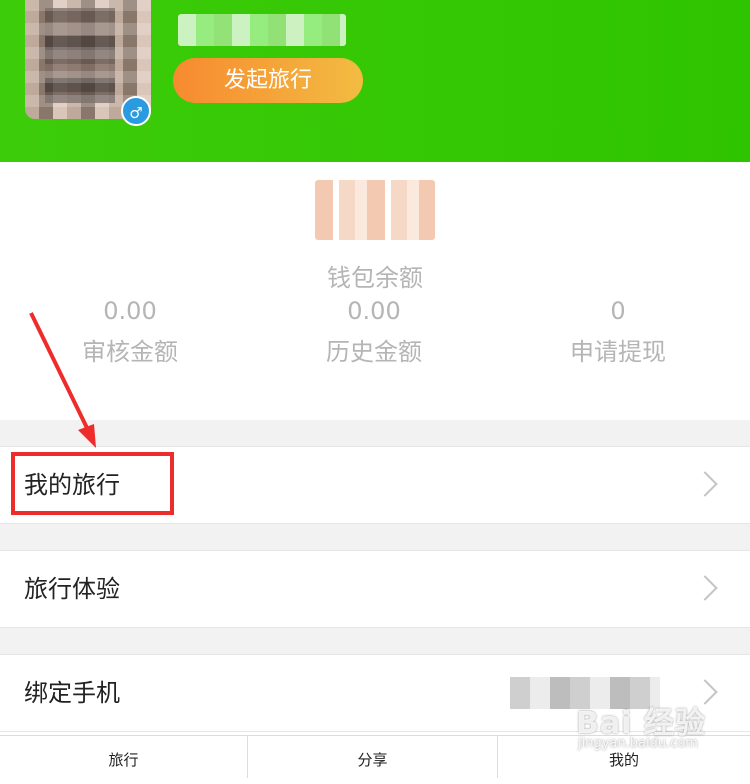 The width and height of the screenshot is (750, 784). Describe the element at coordinates (585, 693) in the screenshot. I see `phone-number-redacted` at that location.